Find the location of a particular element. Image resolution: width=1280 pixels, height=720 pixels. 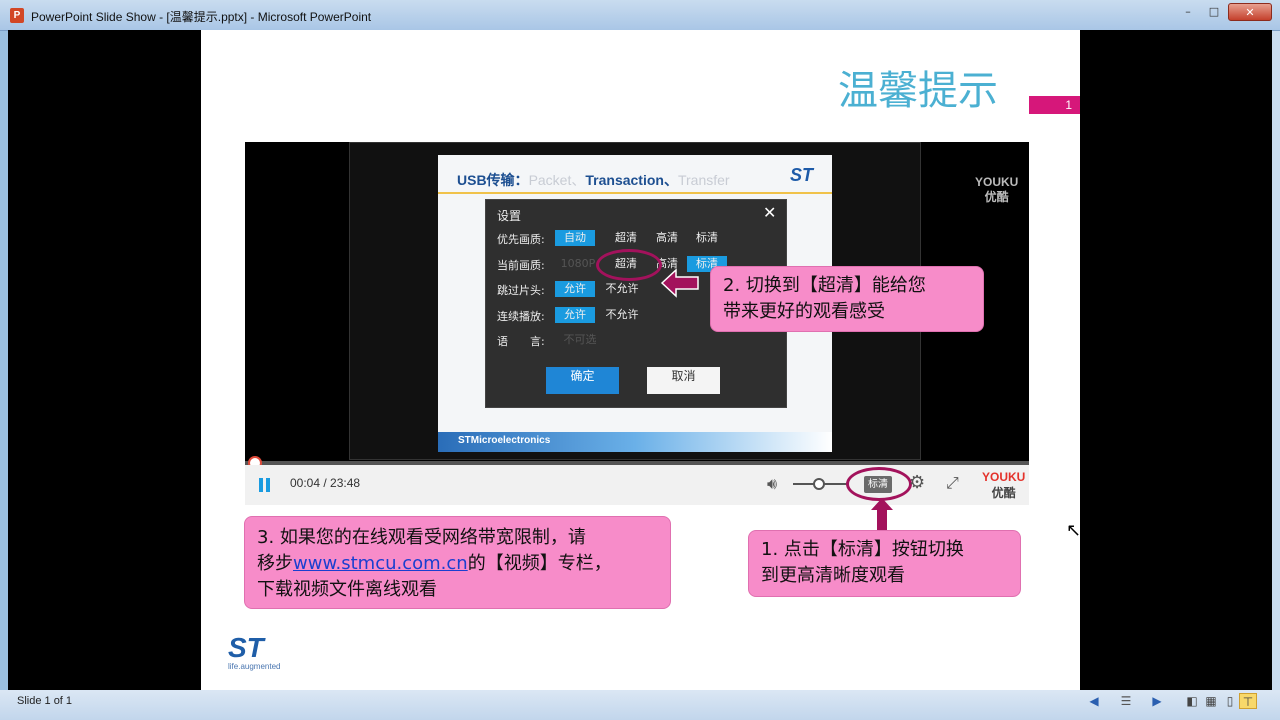

volume-icon: 🔊︎ is located at coordinates (772, 484).